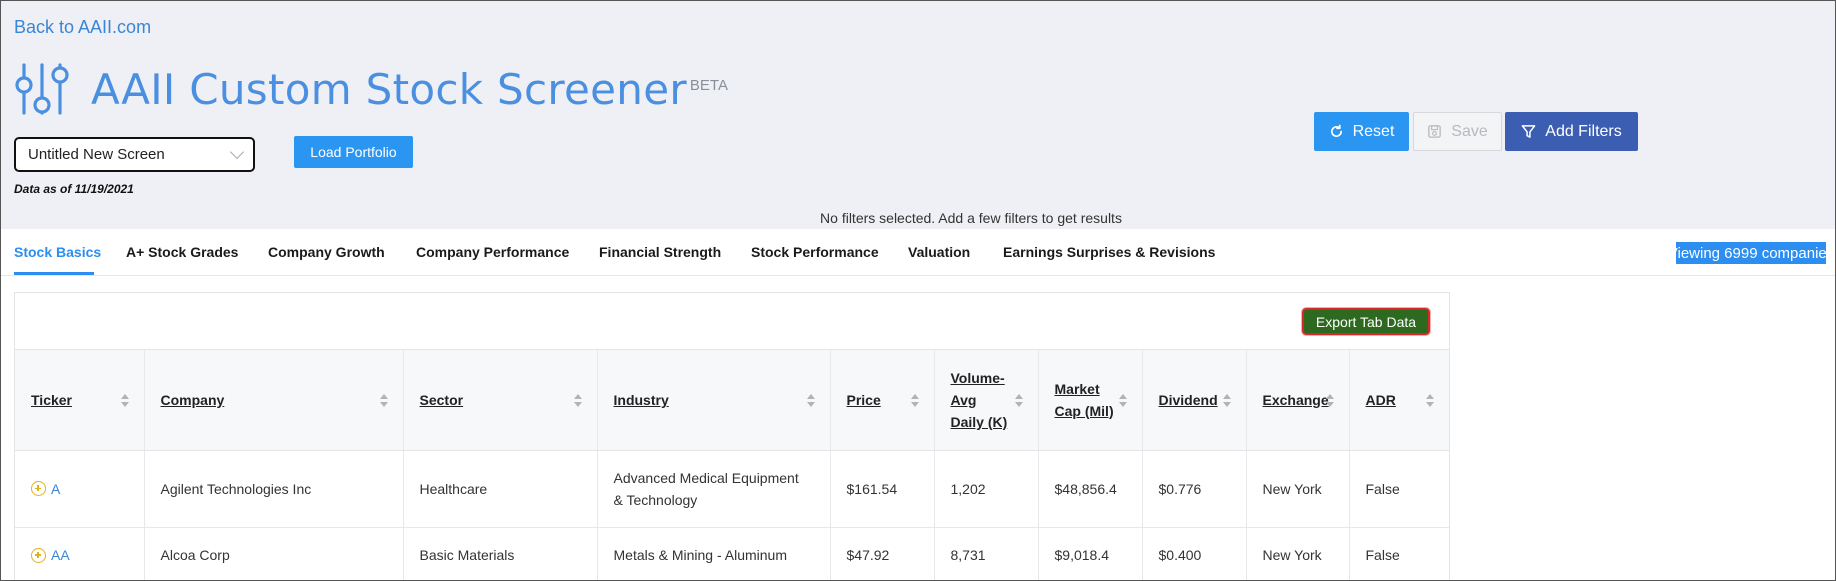 The image size is (1836, 581). Describe the element at coordinates (326, 252) in the screenshot. I see `tab-company-growth: Company Growth` at that location.